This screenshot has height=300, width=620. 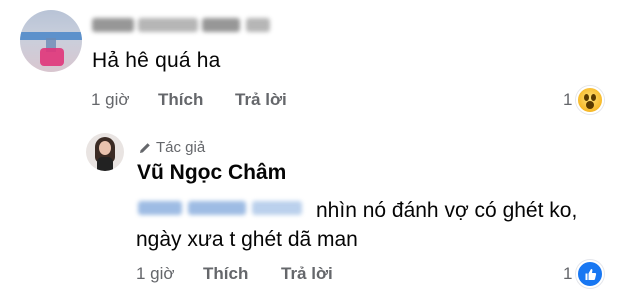 I want to click on reply-reply-button: Trả lời, so click(x=307, y=274).